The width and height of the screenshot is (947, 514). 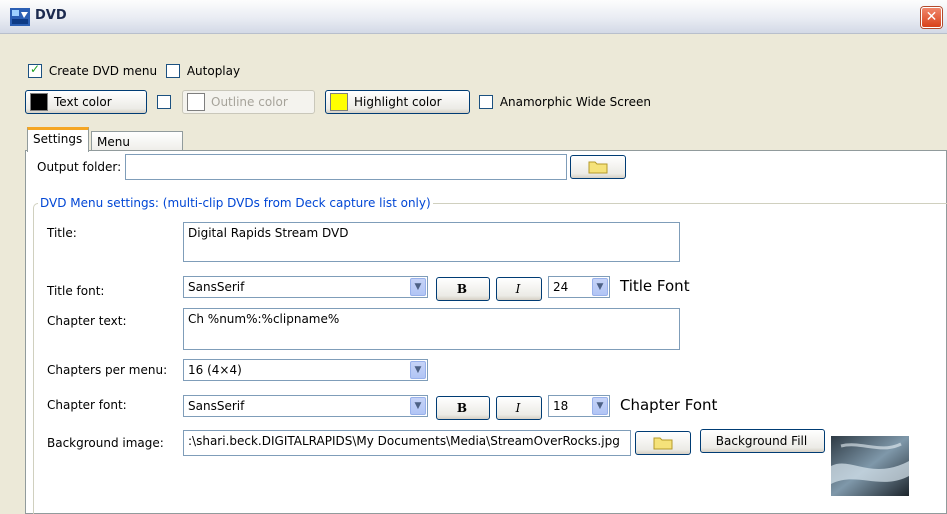 I want to click on anamorphic-checkbox: Anamorphic Wide Screen, so click(x=565, y=101).